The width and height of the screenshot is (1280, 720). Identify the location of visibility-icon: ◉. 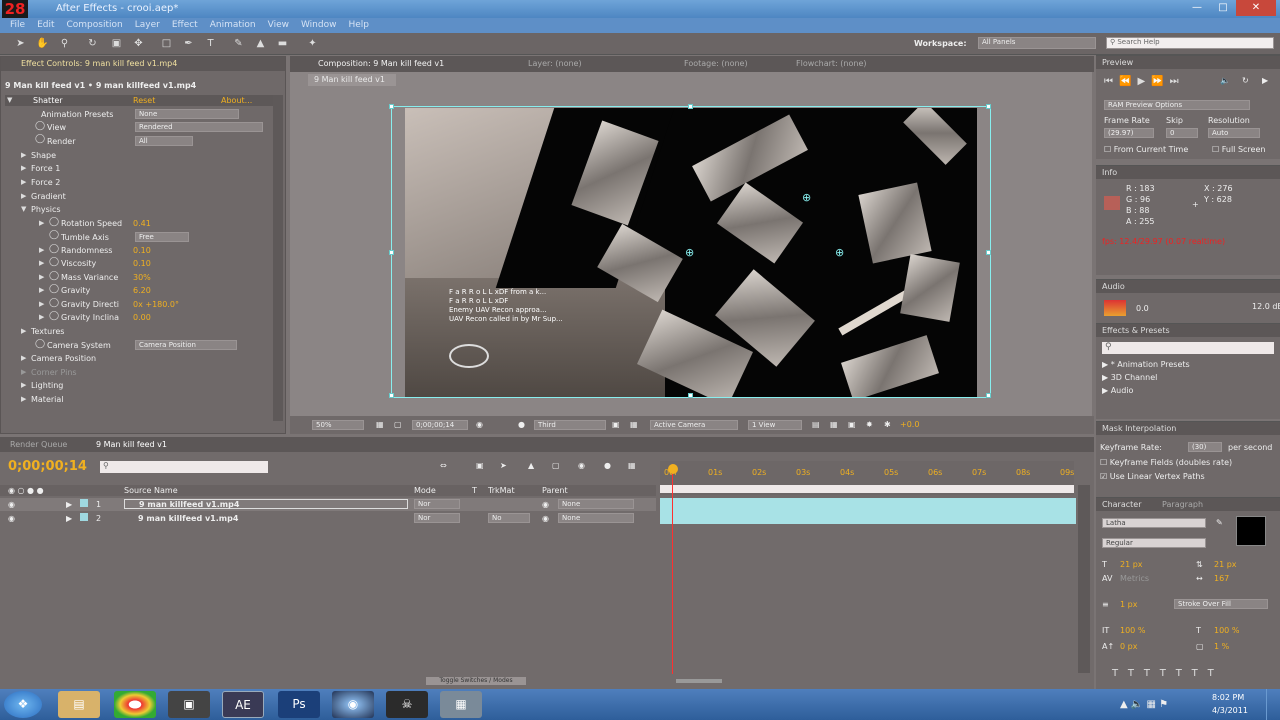
(11, 518).